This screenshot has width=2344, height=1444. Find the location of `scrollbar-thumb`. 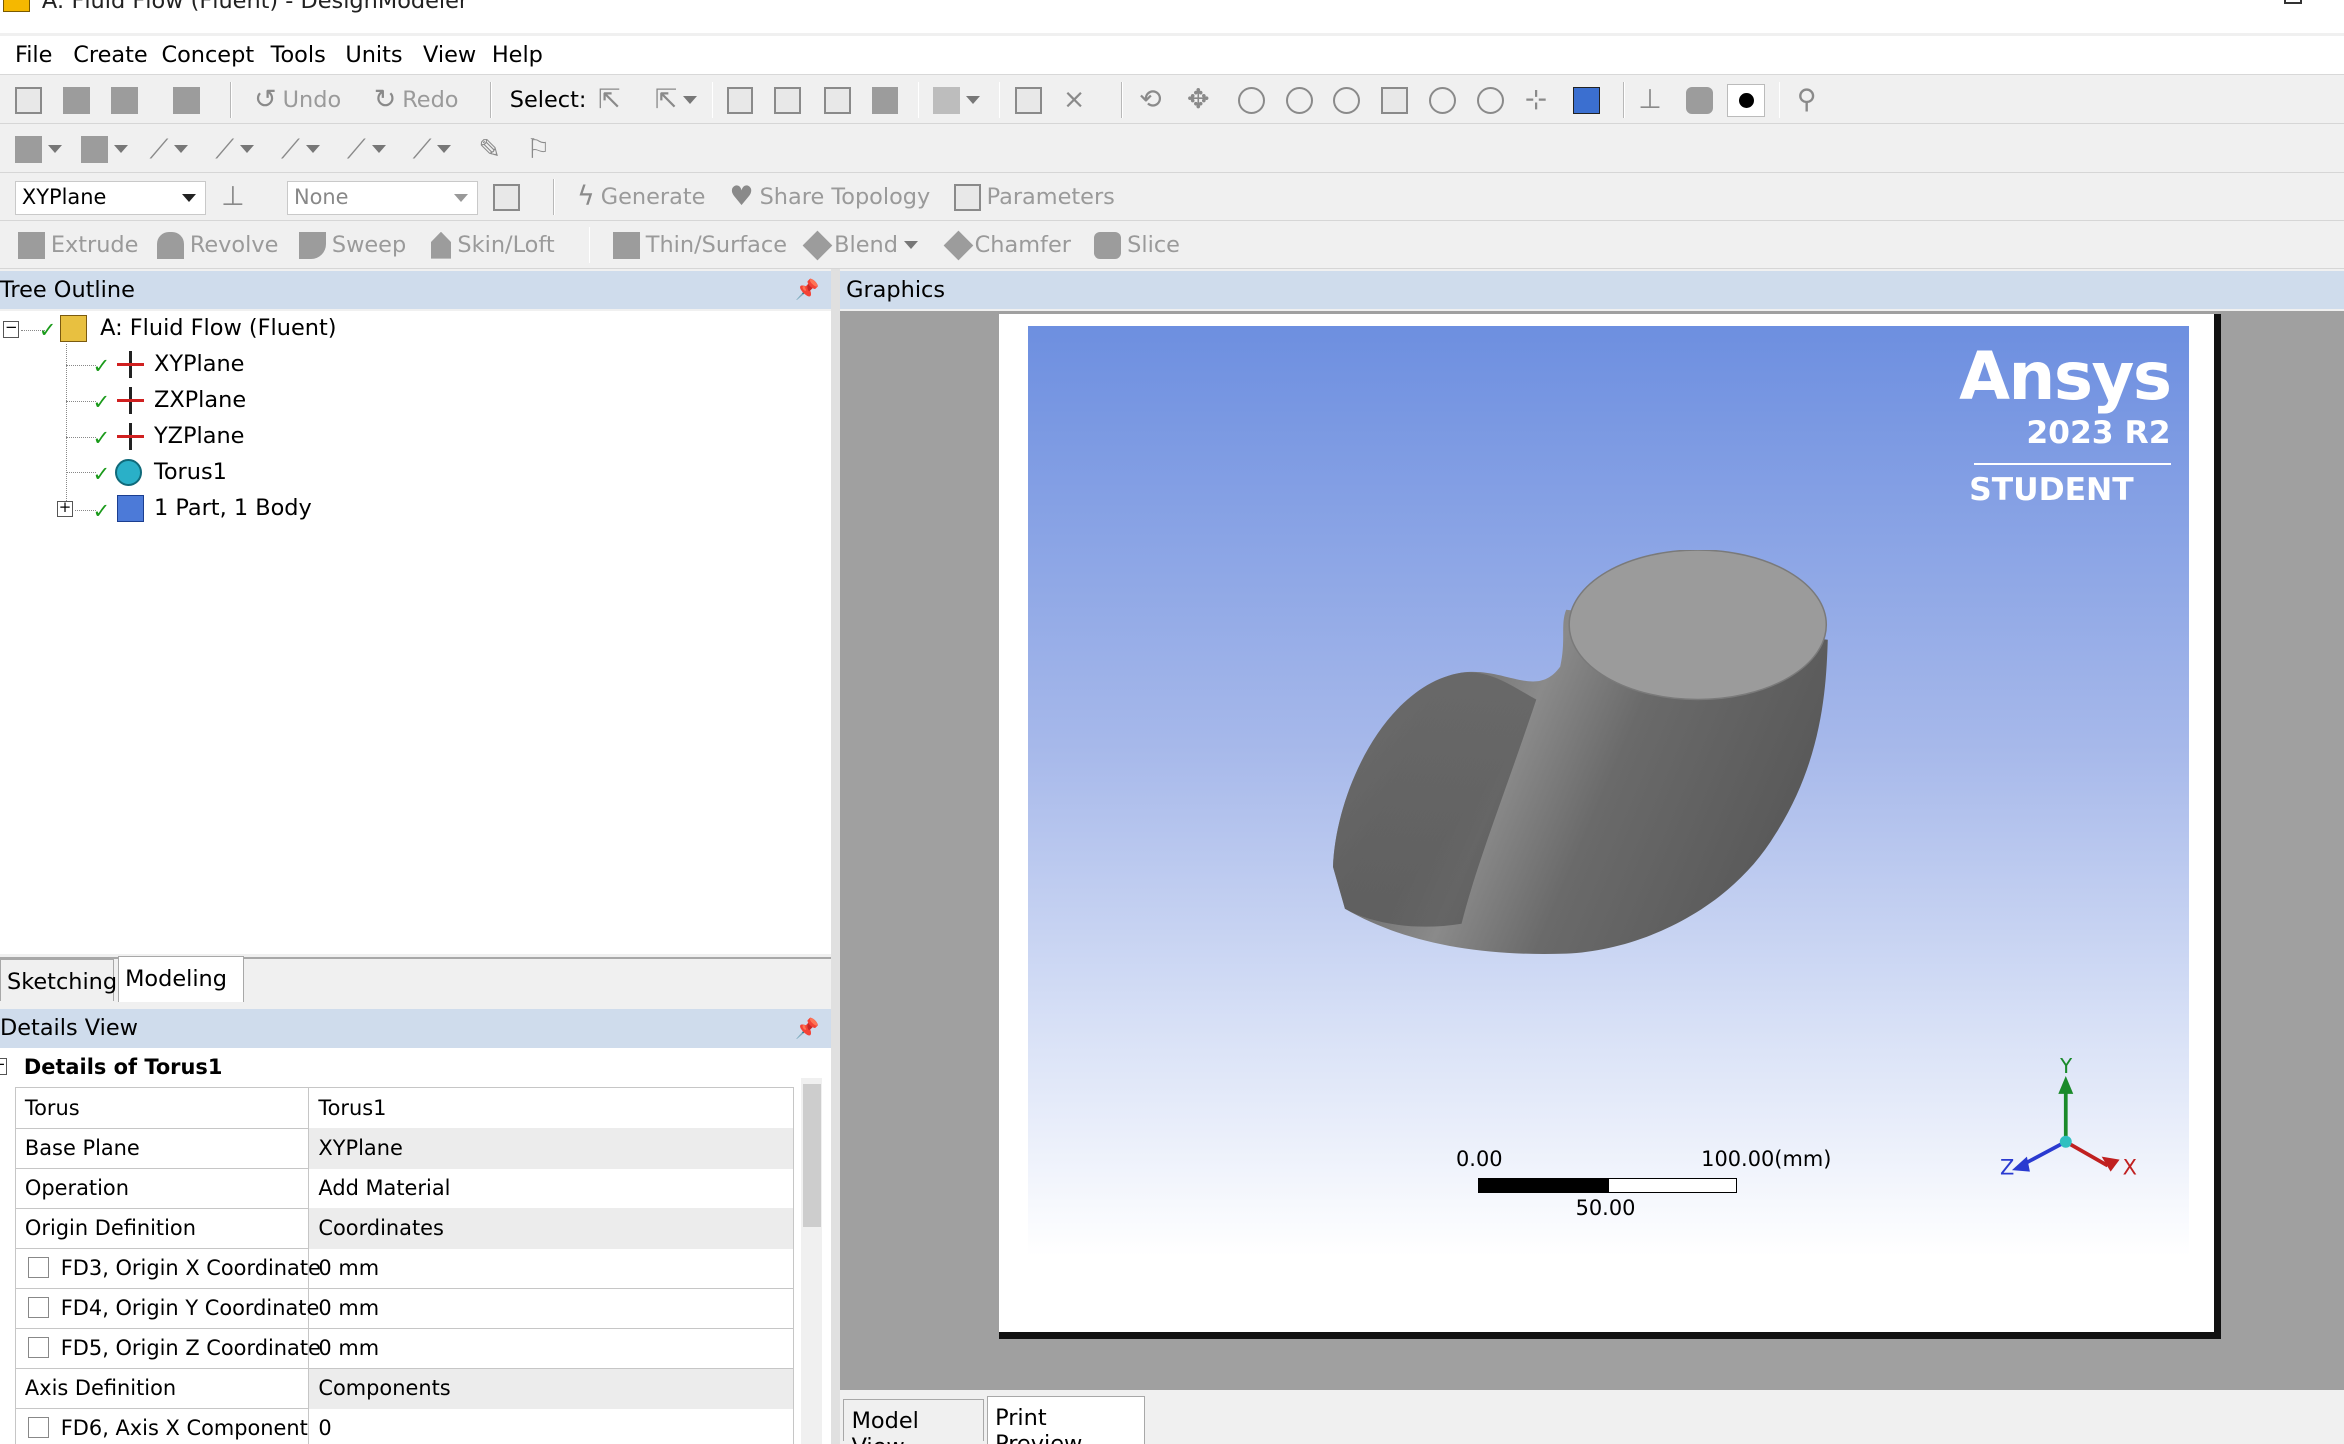

scrollbar-thumb is located at coordinates (811, 1155).